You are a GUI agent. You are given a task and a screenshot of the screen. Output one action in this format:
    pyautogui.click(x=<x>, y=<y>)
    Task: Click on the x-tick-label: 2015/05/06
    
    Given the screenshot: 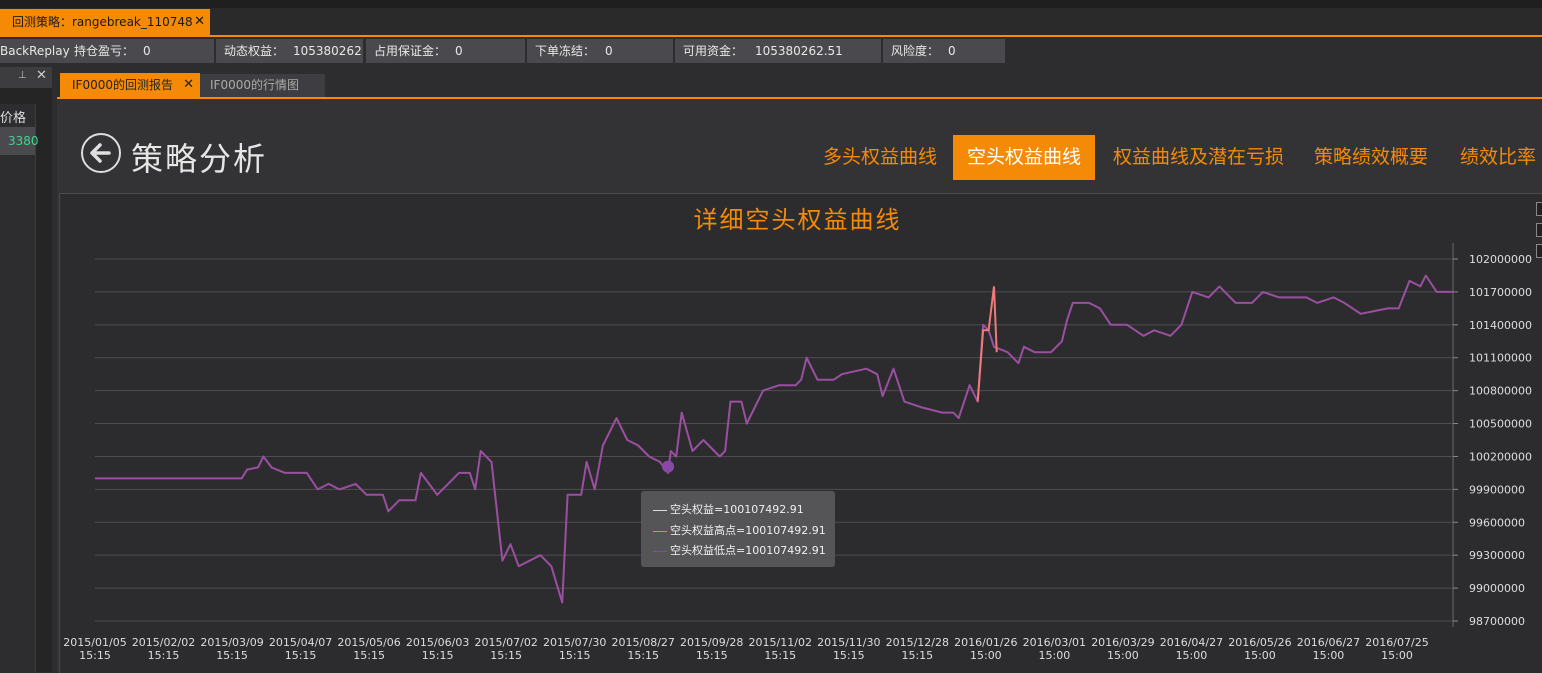 What is the action you would take?
    pyautogui.click(x=368, y=642)
    